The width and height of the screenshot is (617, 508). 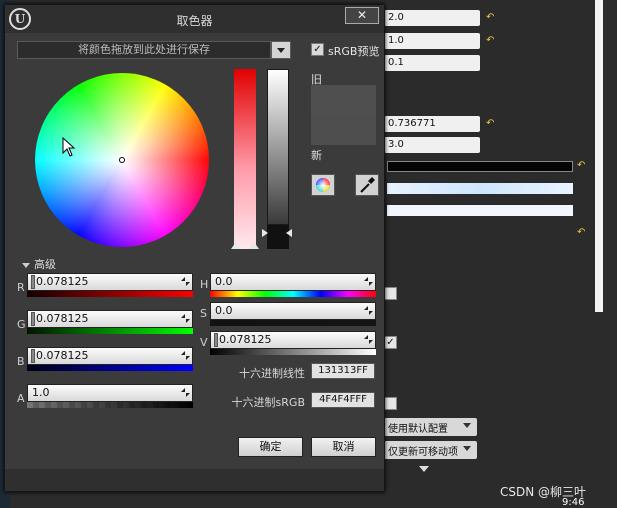 What do you see at coordinates (69, 147) in the screenshot?
I see `mouse-cursor-icon` at bounding box center [69, 147].